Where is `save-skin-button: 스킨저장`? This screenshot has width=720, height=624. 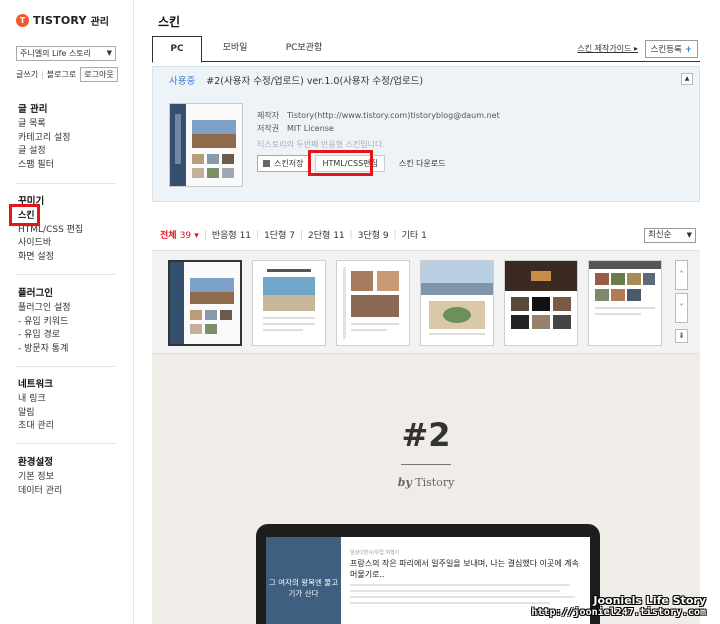
save-skin-button: 스킨저장 is located at coordinates (283, 163).